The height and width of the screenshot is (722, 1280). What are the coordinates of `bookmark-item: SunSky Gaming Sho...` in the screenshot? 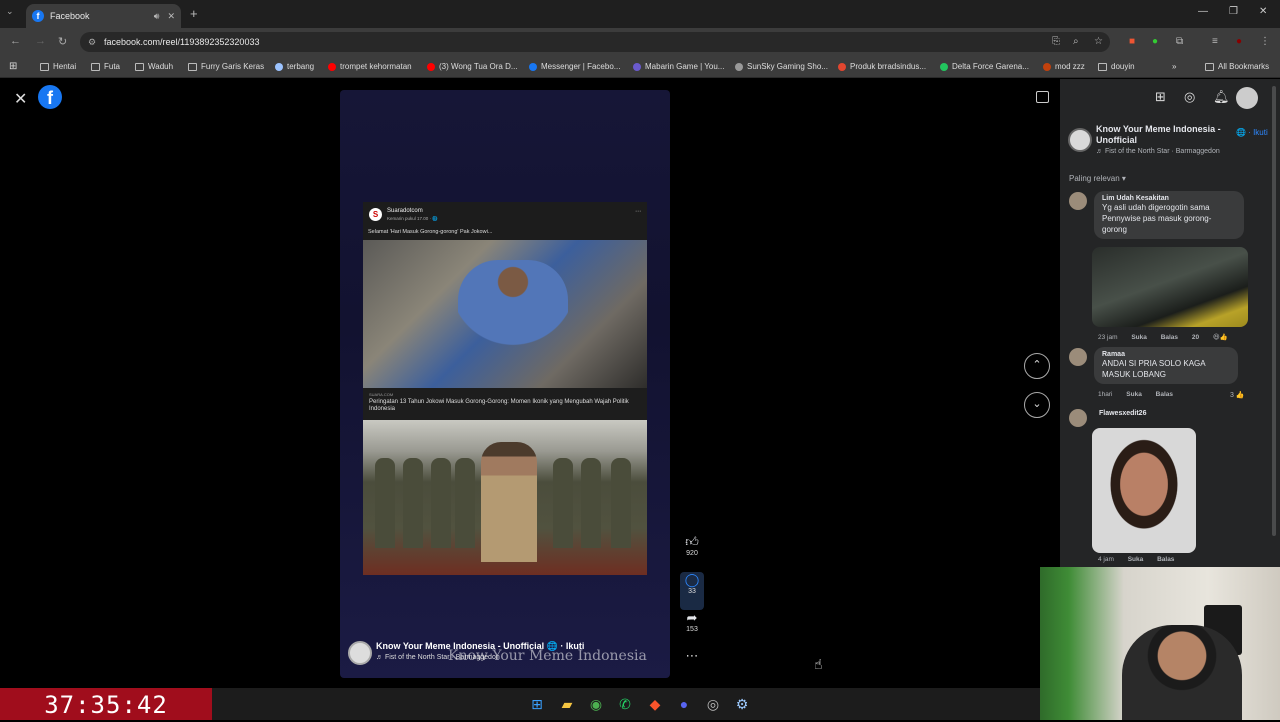 It's located at (781, 66).